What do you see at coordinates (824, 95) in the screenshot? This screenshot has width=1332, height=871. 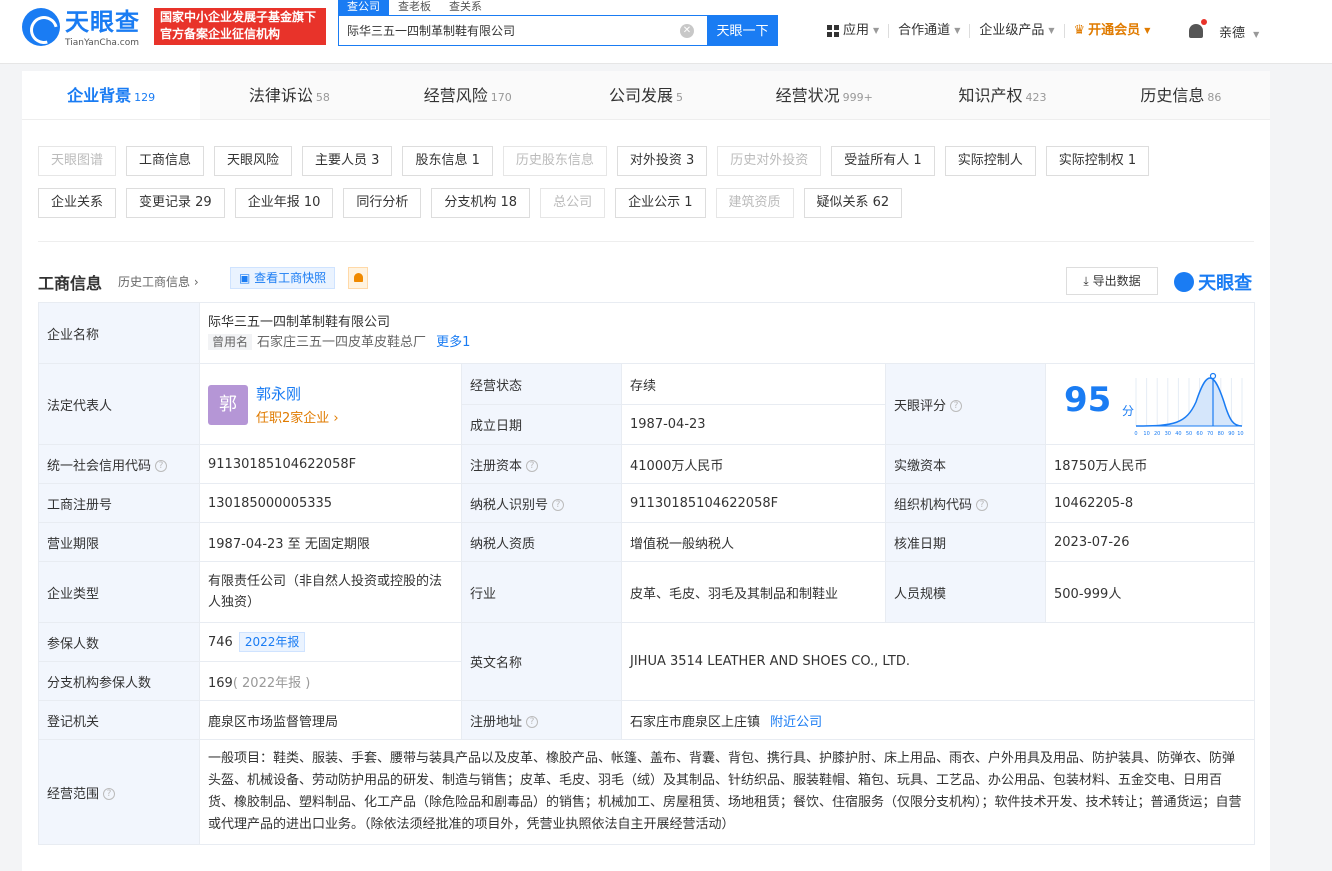 I see `tab-operation: 经营状况 999+` at bounding box center [824, 95].